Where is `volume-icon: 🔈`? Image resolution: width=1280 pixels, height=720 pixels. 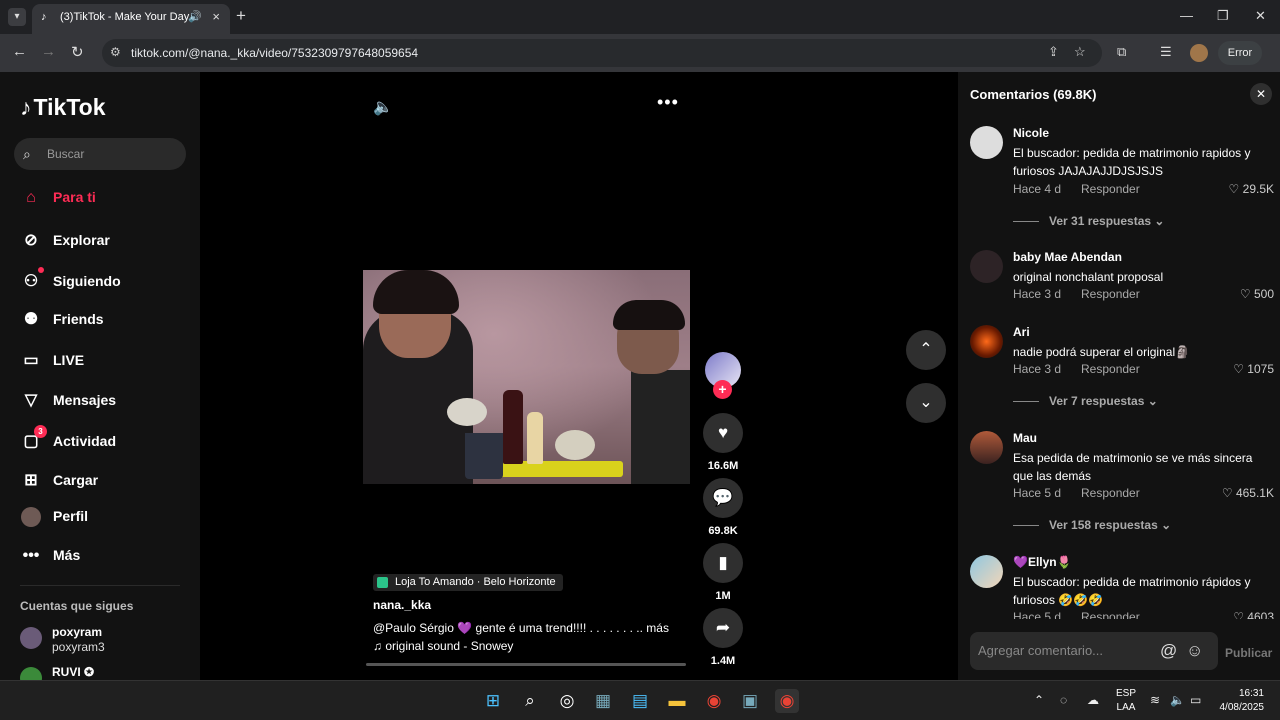 volume-icon: 🔈 is located at coordinates (383, 107).